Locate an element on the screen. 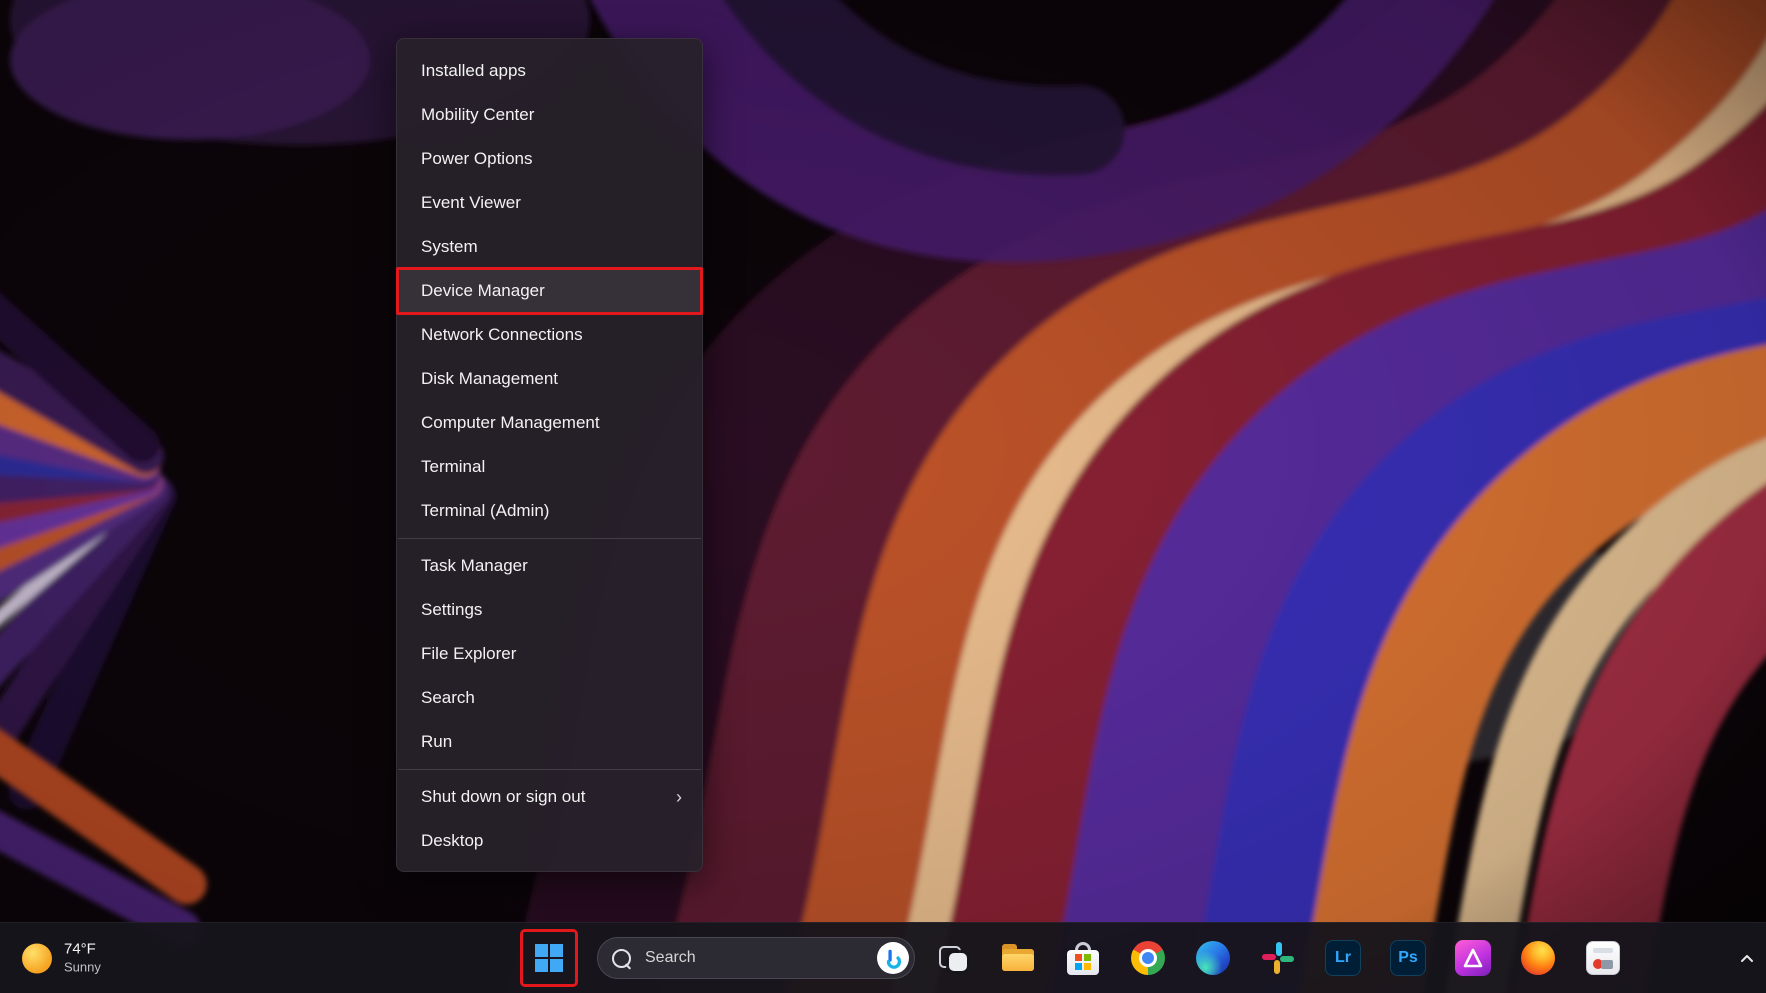 The height and width of the screenshot is (993, 1766). affinity-photo-icon is located at coordinates (1473, 958).